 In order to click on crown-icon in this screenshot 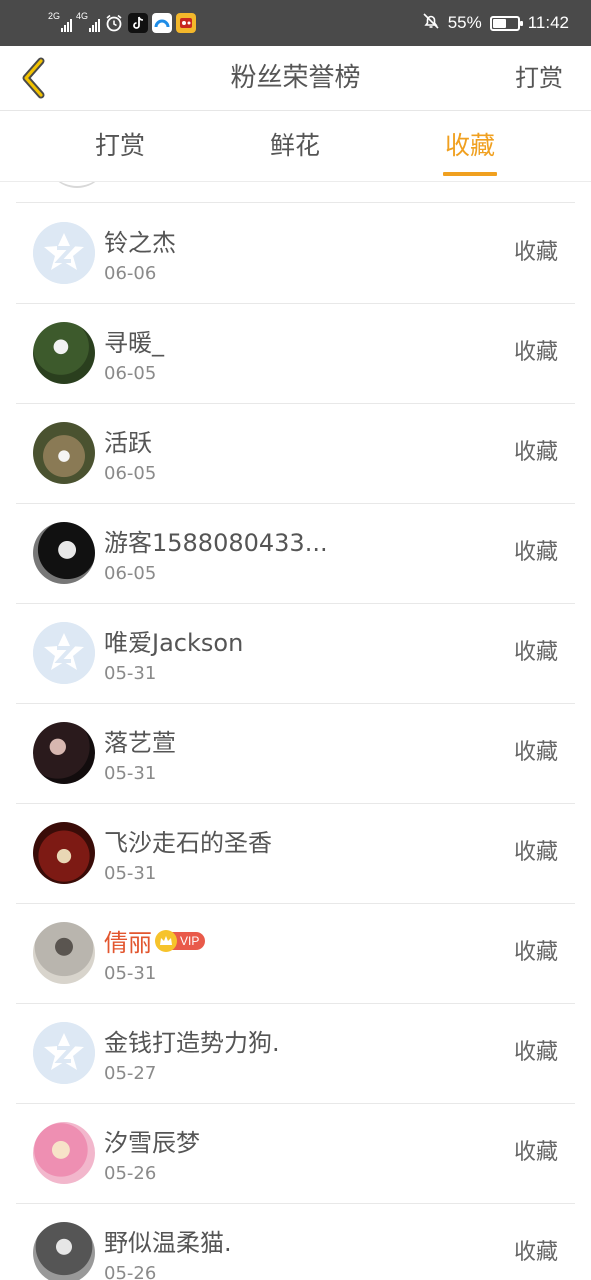, I will do `click(166, 940)`.